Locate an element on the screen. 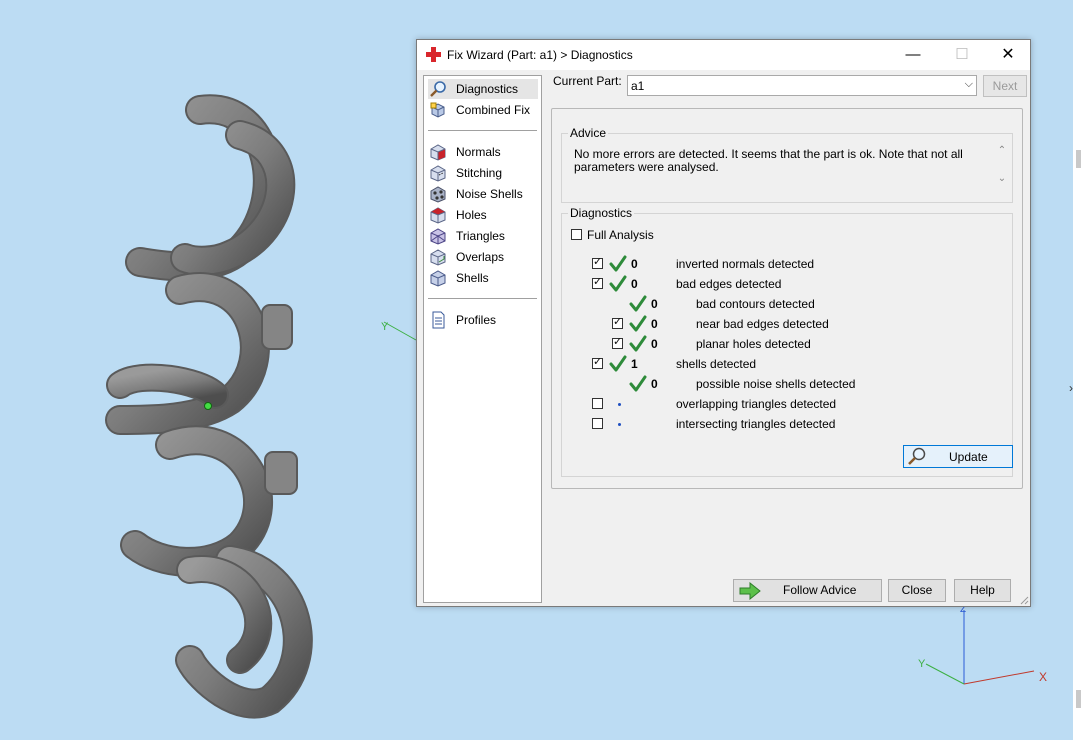 This screenshot has width=1081, height=740. sidebar-item-label: Overlaps is located at coordinates (480, 257).